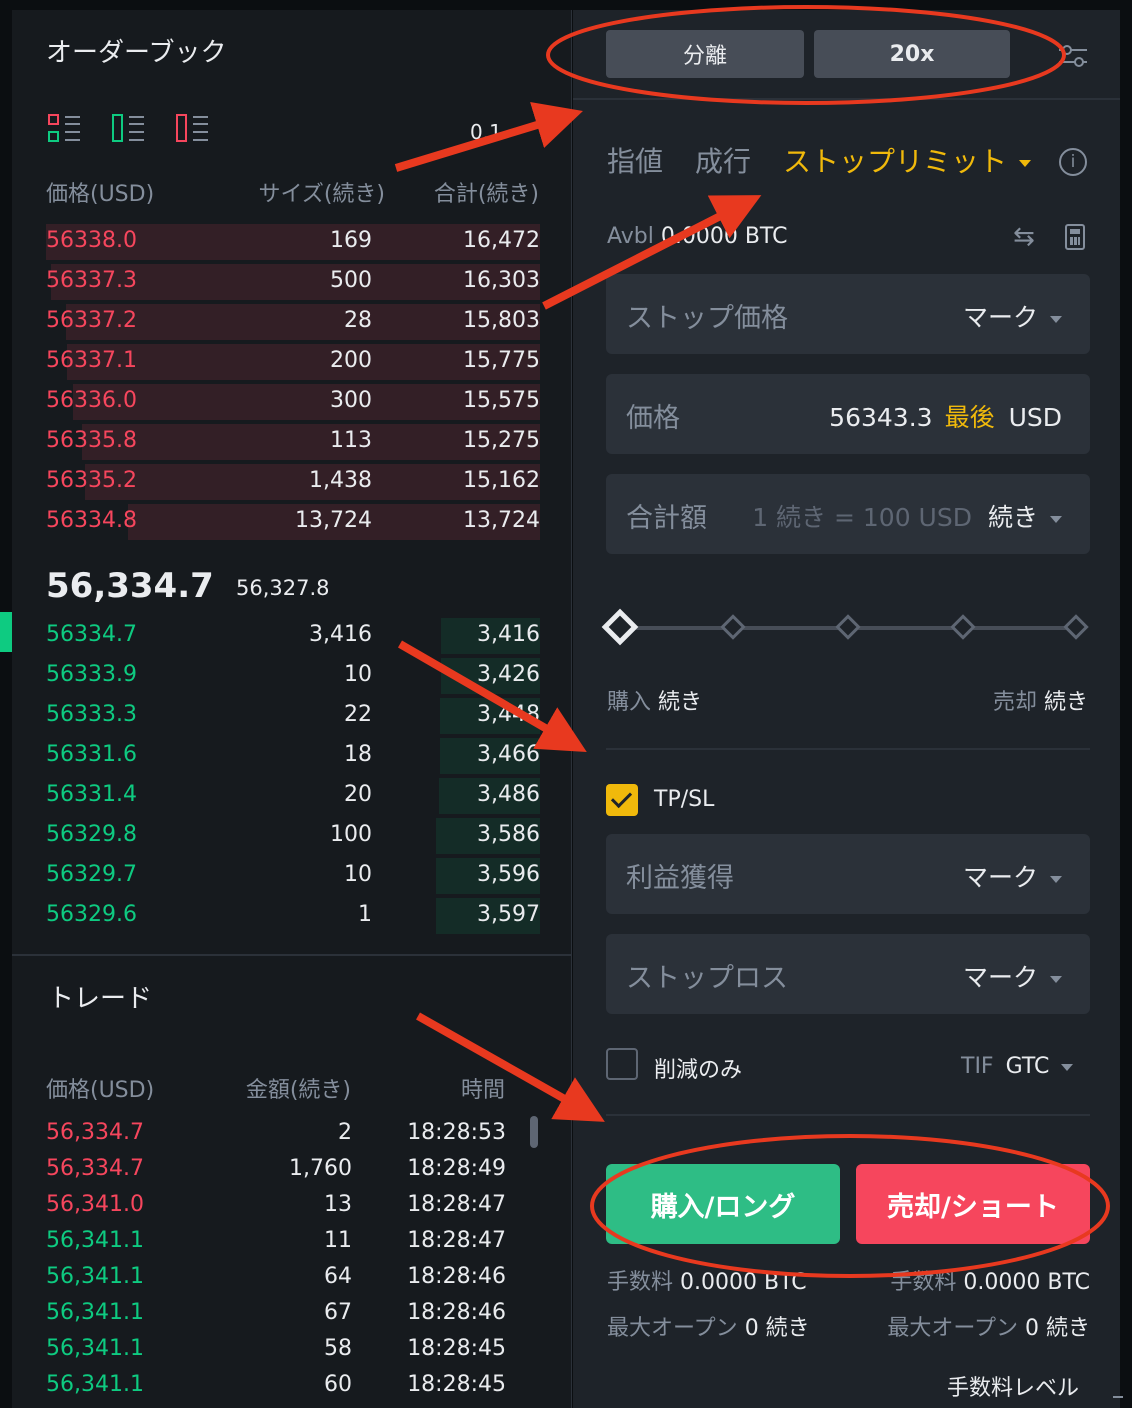 Image resolution: width=1132 pixels, height=1408 pixels. I want to click on precision-selector: 0.1, so click(486, 132).